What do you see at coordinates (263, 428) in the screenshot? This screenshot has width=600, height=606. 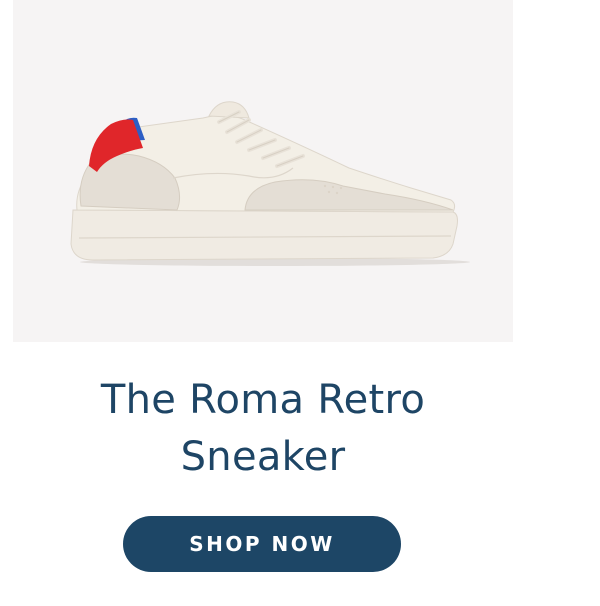 I see `product-title: The Roma Retro Sneaker` at bounding box center [263, 428].